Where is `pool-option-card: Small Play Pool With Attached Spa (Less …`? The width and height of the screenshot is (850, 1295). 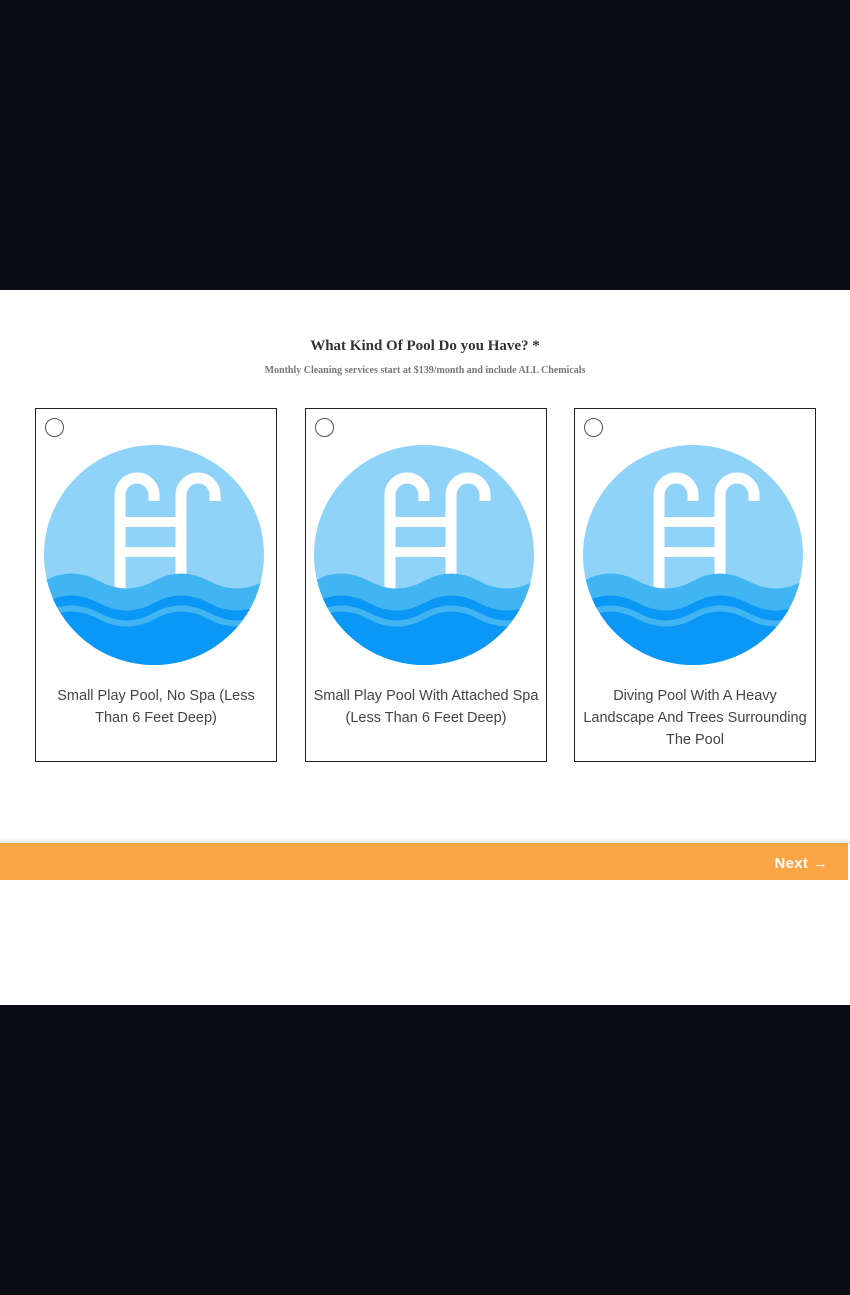
pool-option-card: Small Play Pool With Attached Spa (Less … is located at coordinates (426, 585).